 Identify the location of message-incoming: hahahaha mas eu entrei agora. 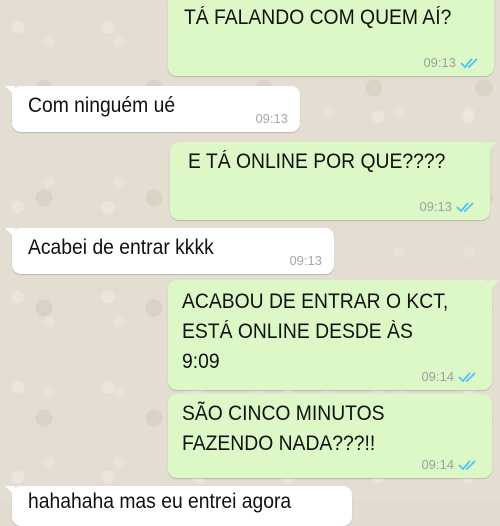
(178, 506).